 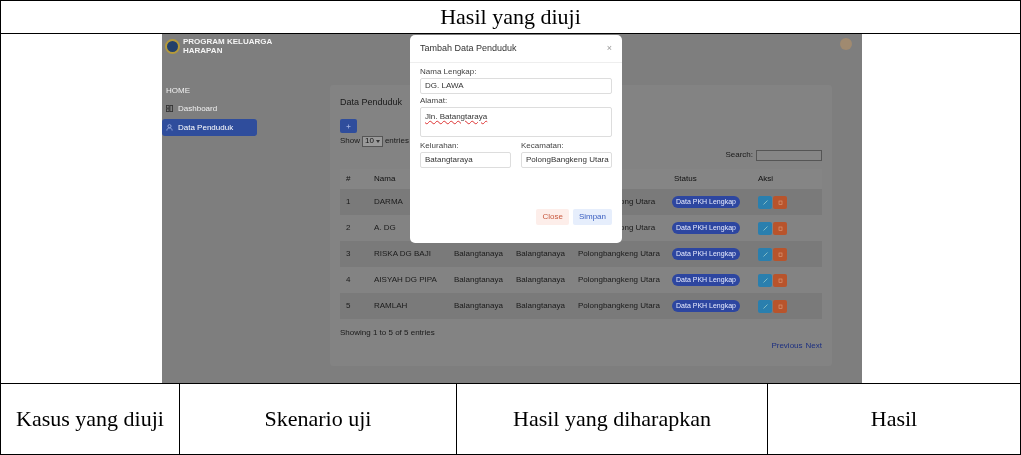 What do you see at coordinates (846, 44) in the screenshot?
I see `avatar` at bounding box center [846, 44].